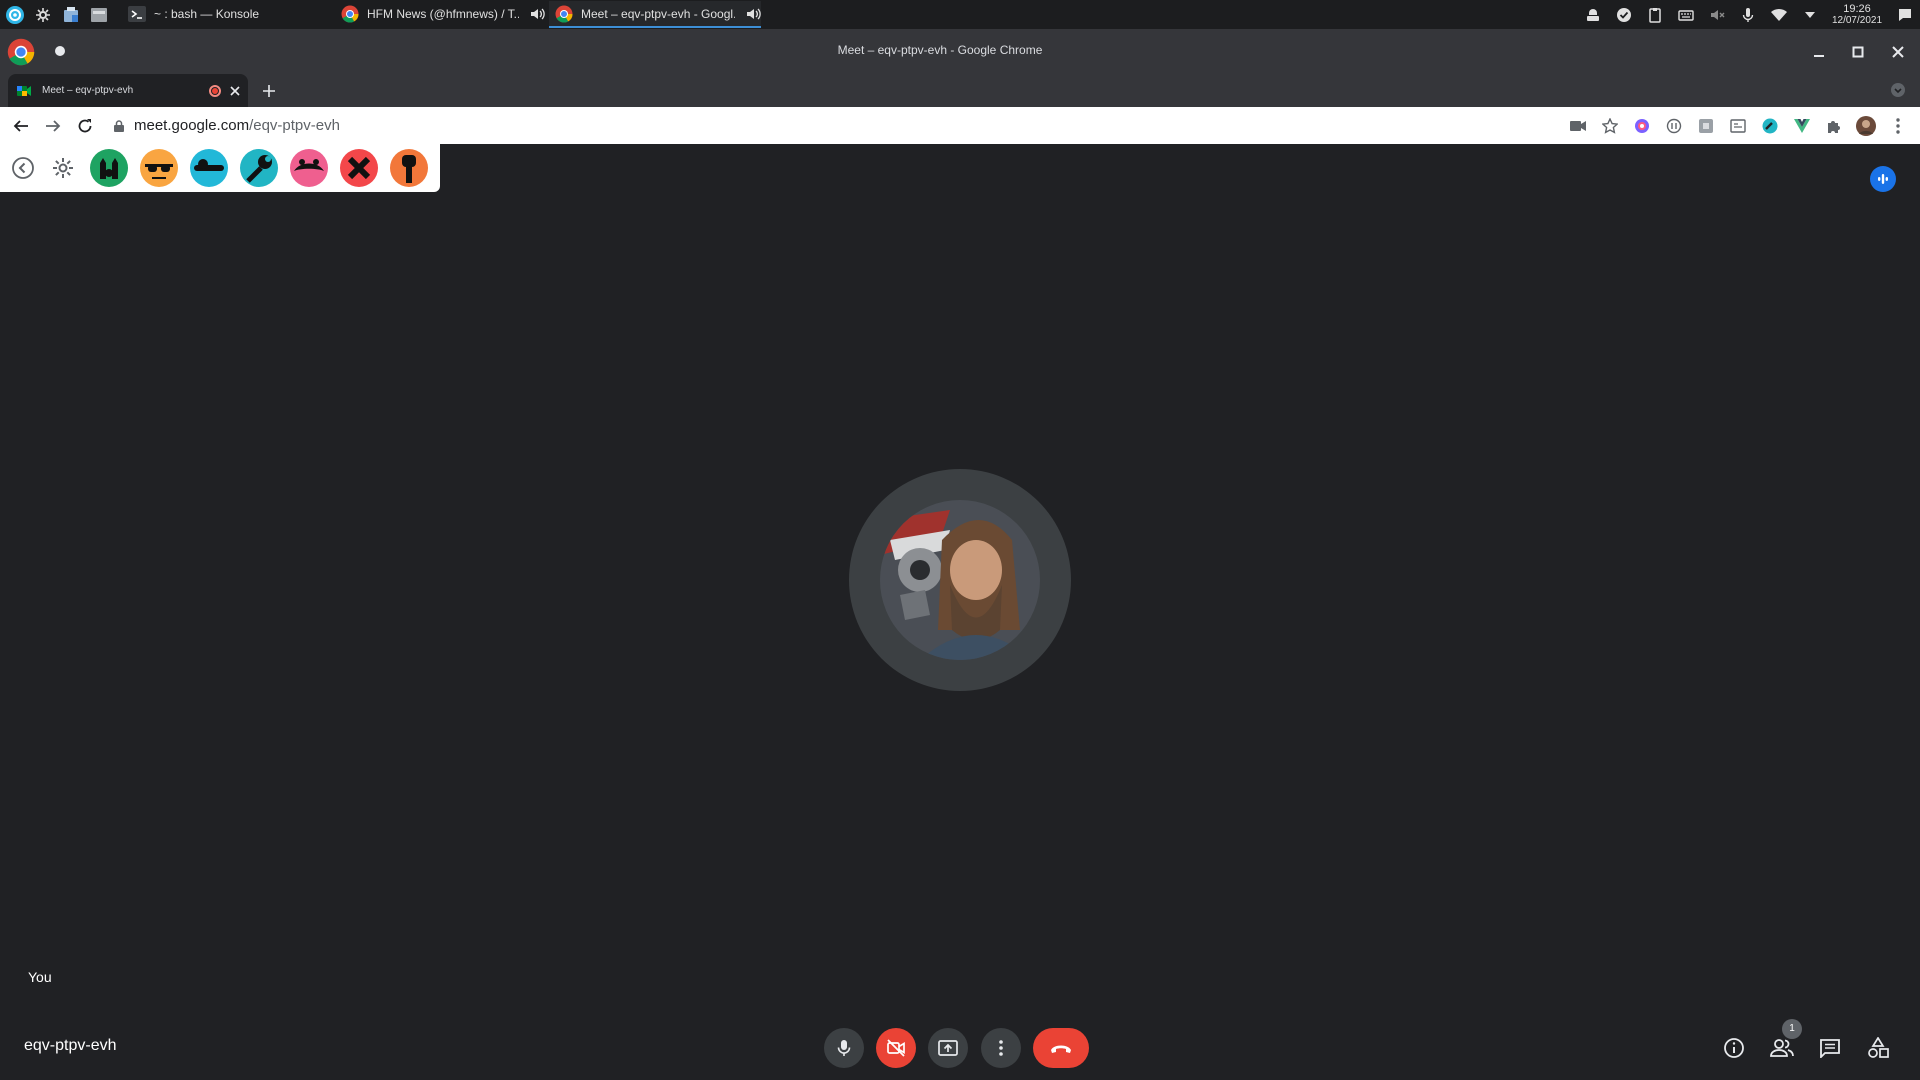  What do you see at coordinates (192, 125) in the screenshot?
I see `url-host: meet.google.com` at bounding box center [192, 125].